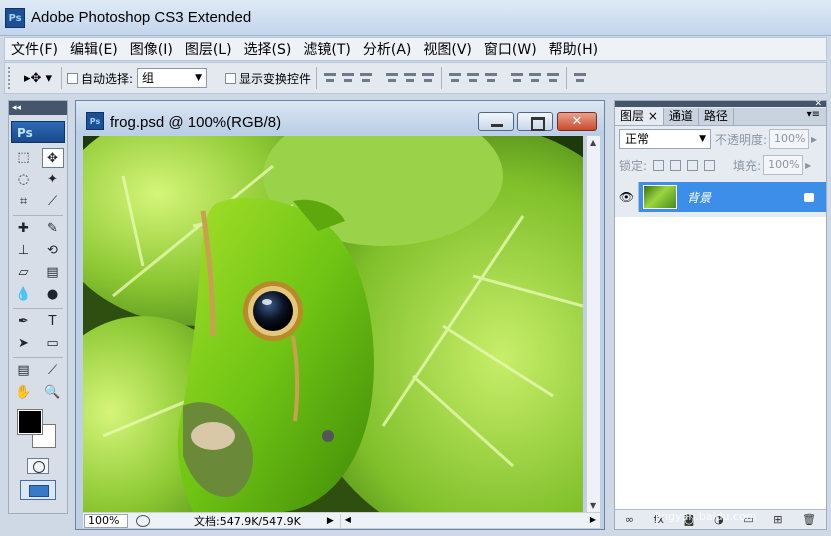 This screenshot has height=536, width=831. I want to click on path-selection-tool-icon: ➤, so click(24, 344).